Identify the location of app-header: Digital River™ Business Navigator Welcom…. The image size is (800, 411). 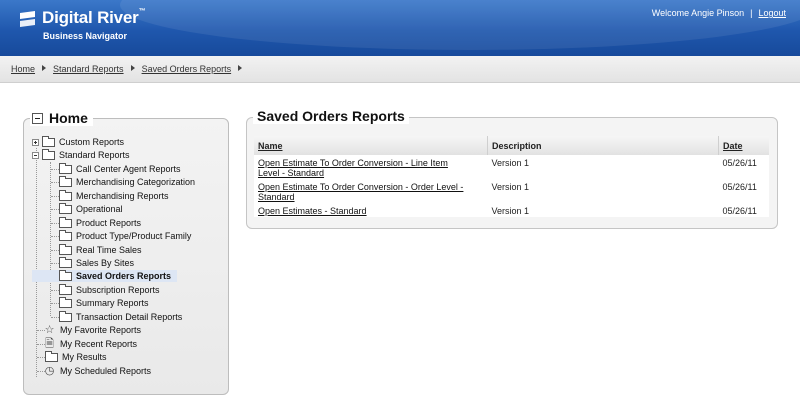
(400, 28).